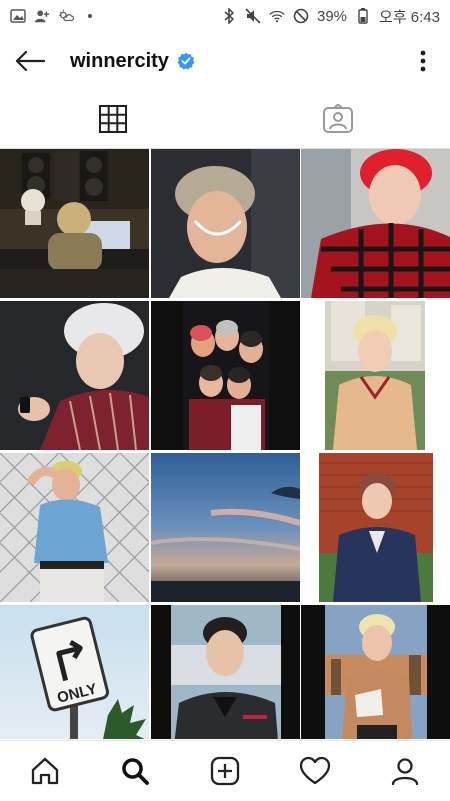  Describe the element at coordinates (18, 16) in the screenshot. I see `image-icon` at that location.